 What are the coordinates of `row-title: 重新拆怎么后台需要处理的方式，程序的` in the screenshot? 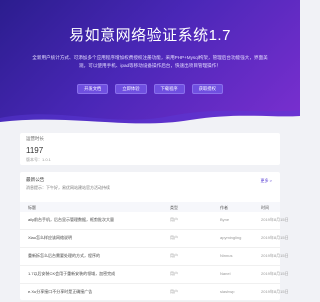 It's located at (64, 256).